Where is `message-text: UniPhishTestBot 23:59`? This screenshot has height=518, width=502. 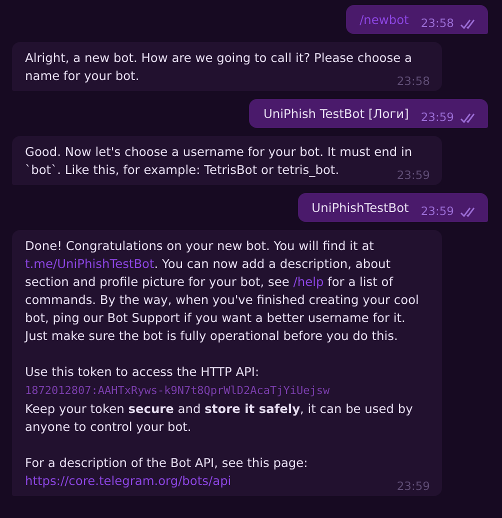 message-text: UniPhishTestBot 23:59 is located at coordinates (395, 208).